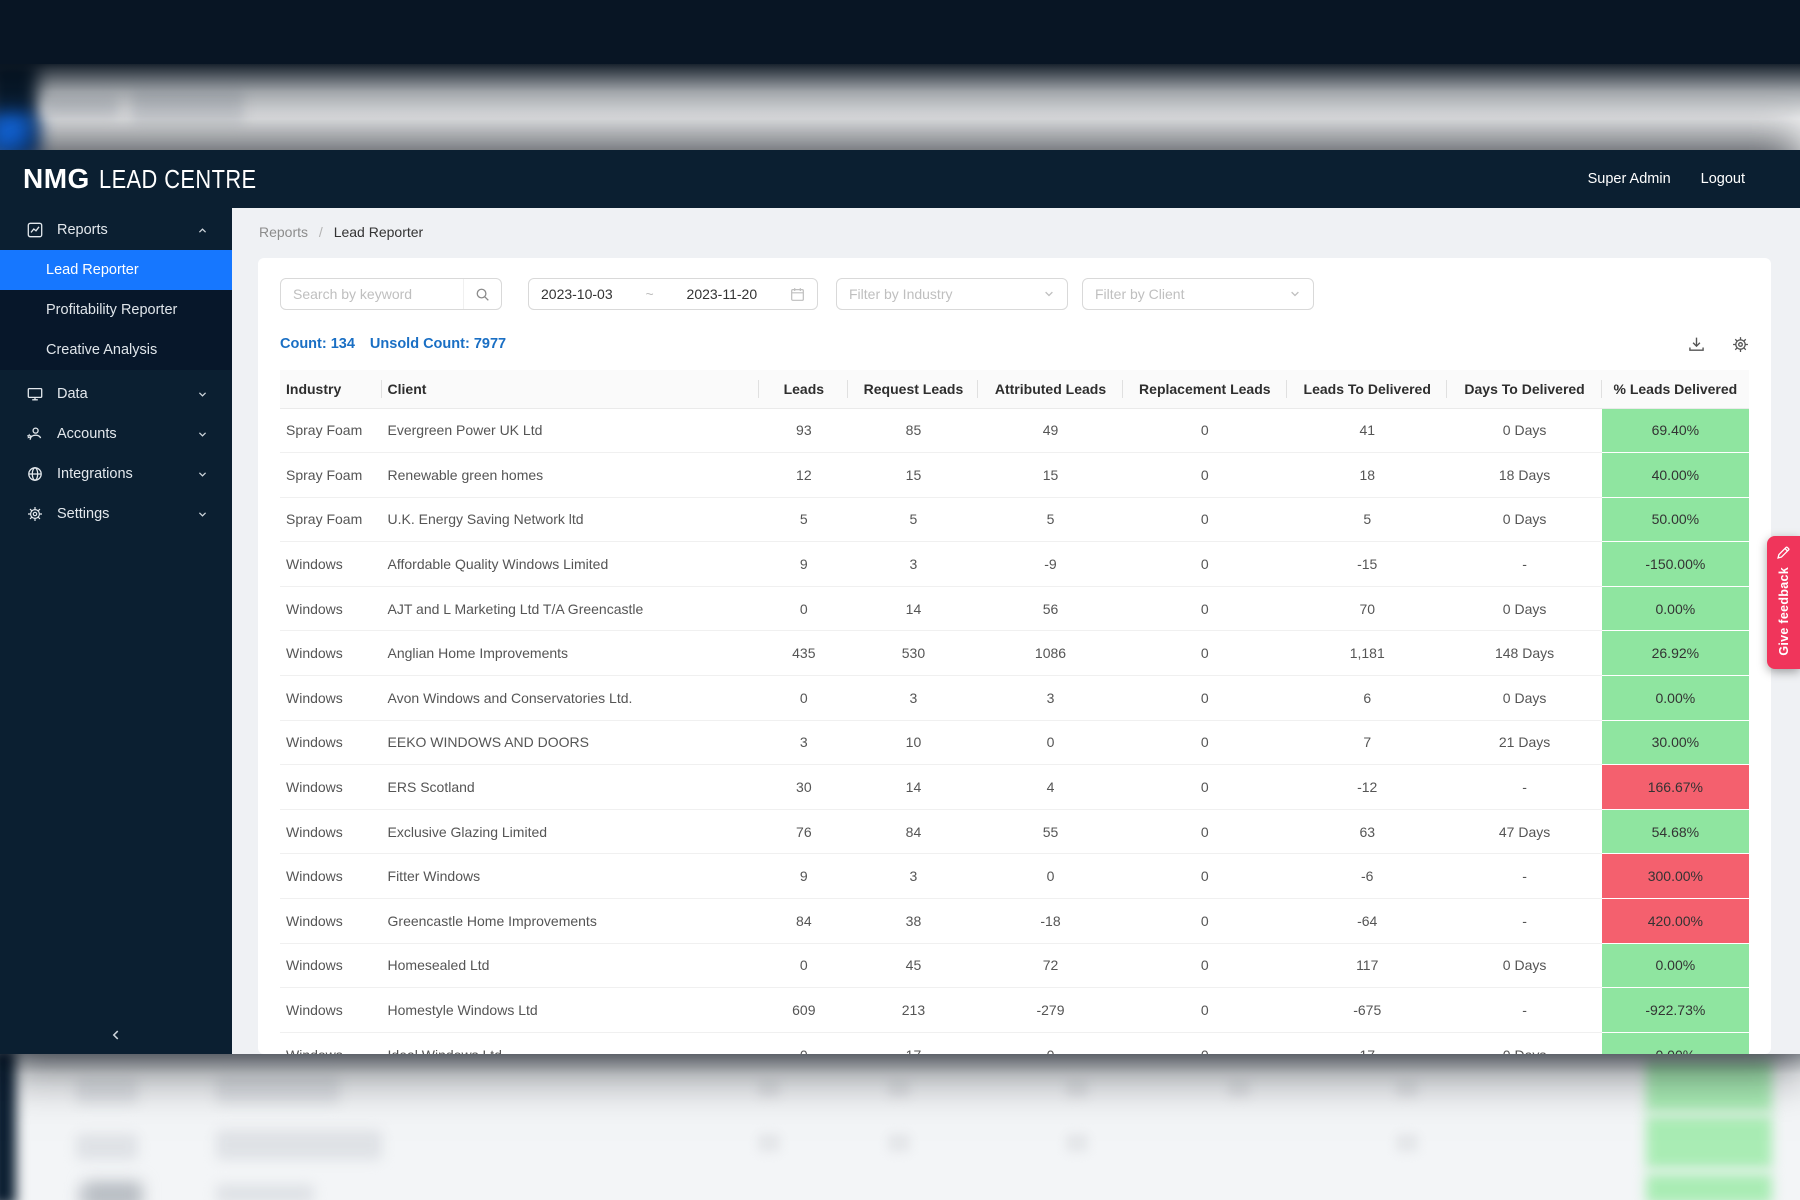 This screenshot has width=1800, height=1200. What do you see at coordinates (1367, 564) in the screenshot?
I see `cell-leads-to-delivered: -15` at bounding box center [1367, 564].